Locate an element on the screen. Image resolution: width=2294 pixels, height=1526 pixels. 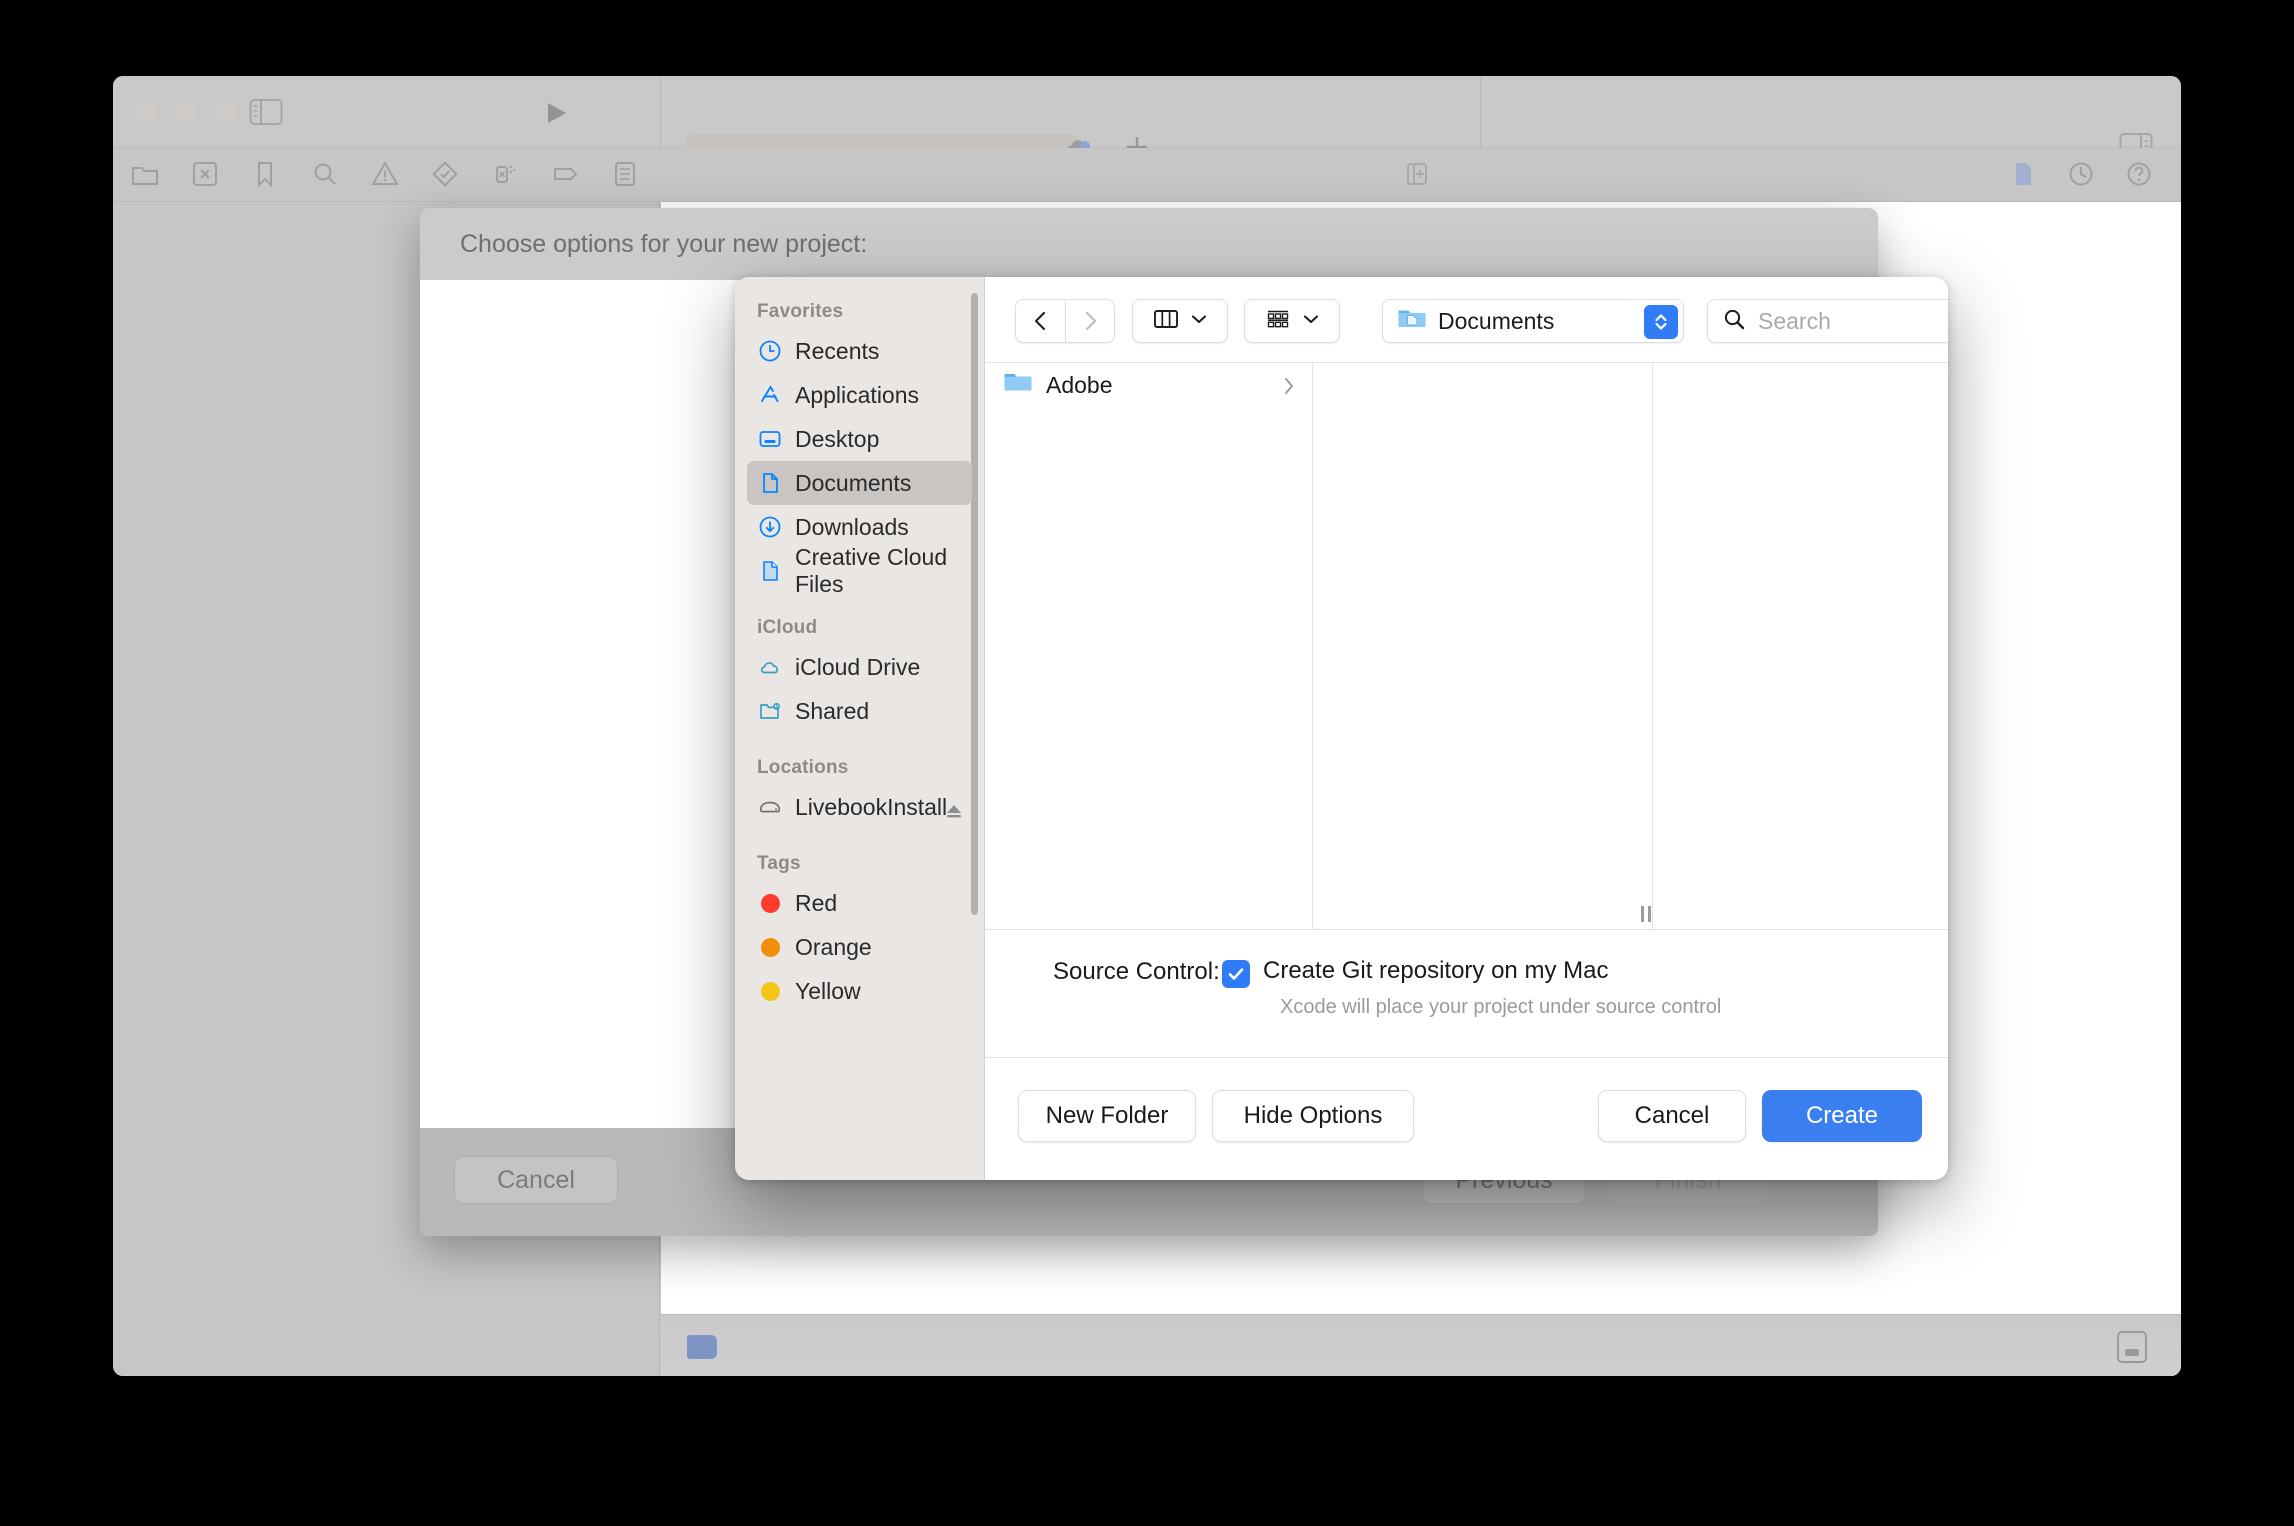
sheet-title: Choose options for your new project: is located at coordinates (664, 244).